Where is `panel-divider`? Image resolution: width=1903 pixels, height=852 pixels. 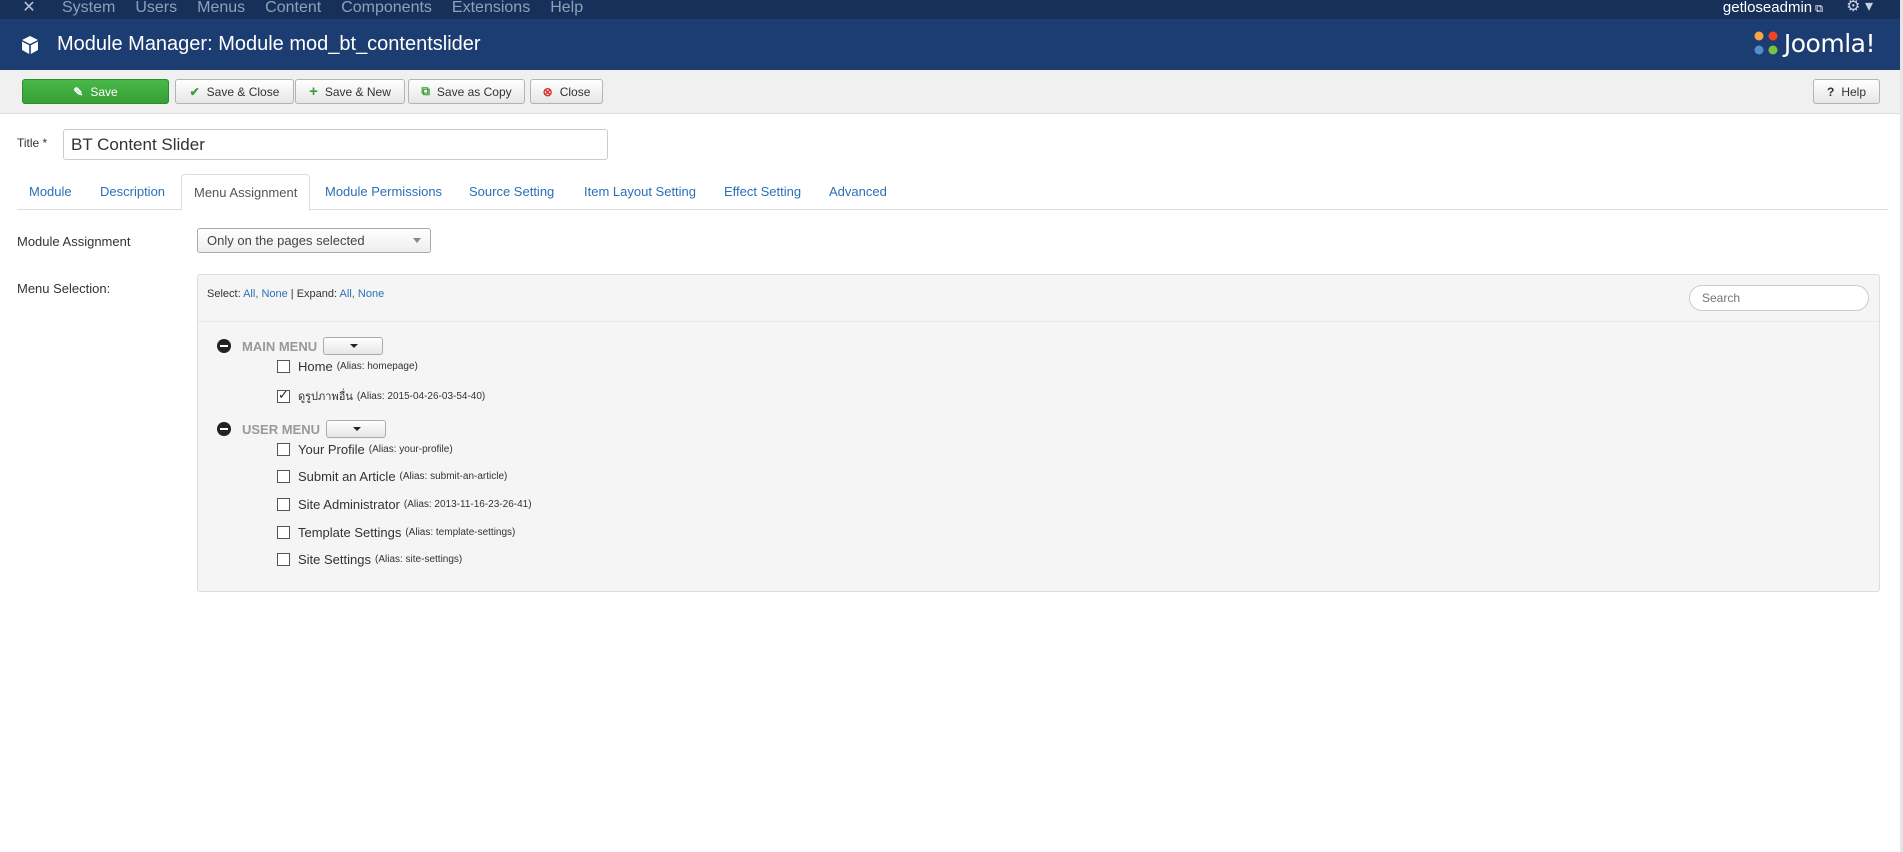
panel-divider is located at coordinates (1038, 321).